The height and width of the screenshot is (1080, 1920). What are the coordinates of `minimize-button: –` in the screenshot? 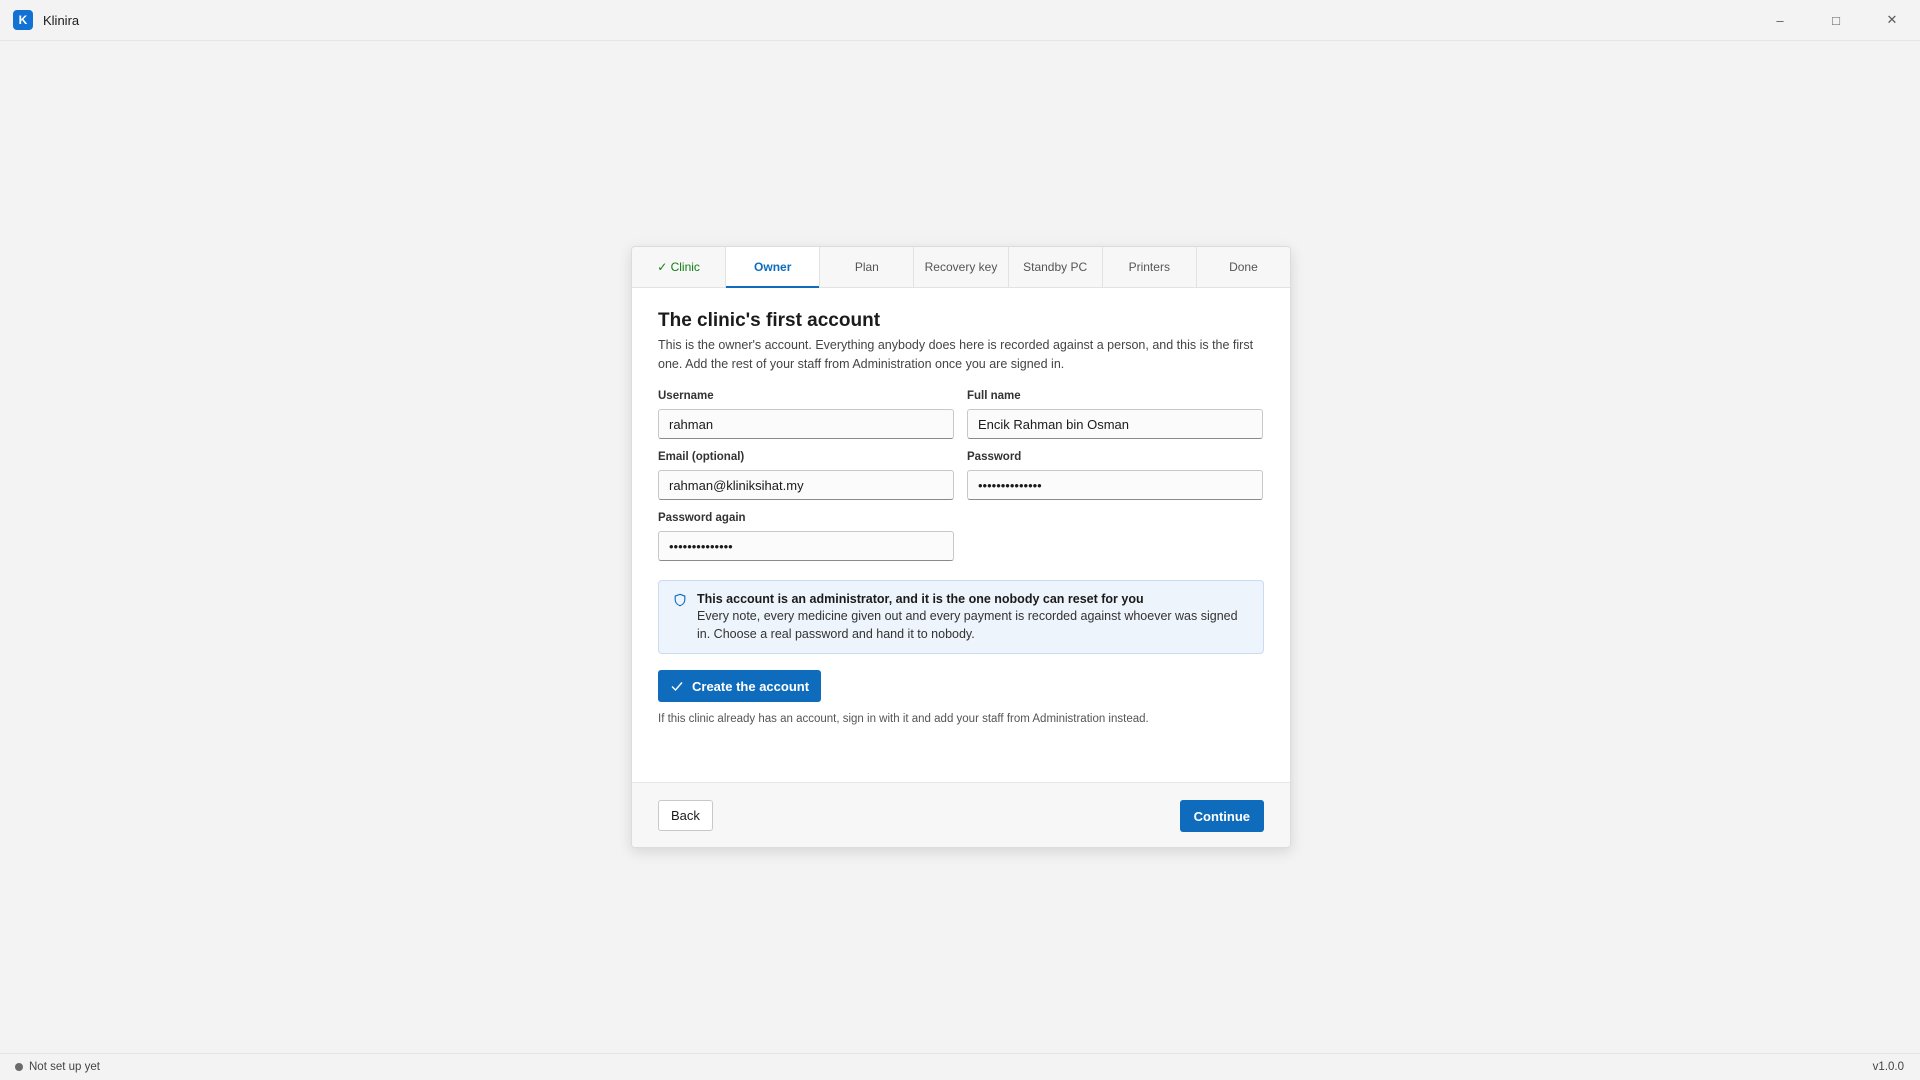 It's located at (1780, 20).